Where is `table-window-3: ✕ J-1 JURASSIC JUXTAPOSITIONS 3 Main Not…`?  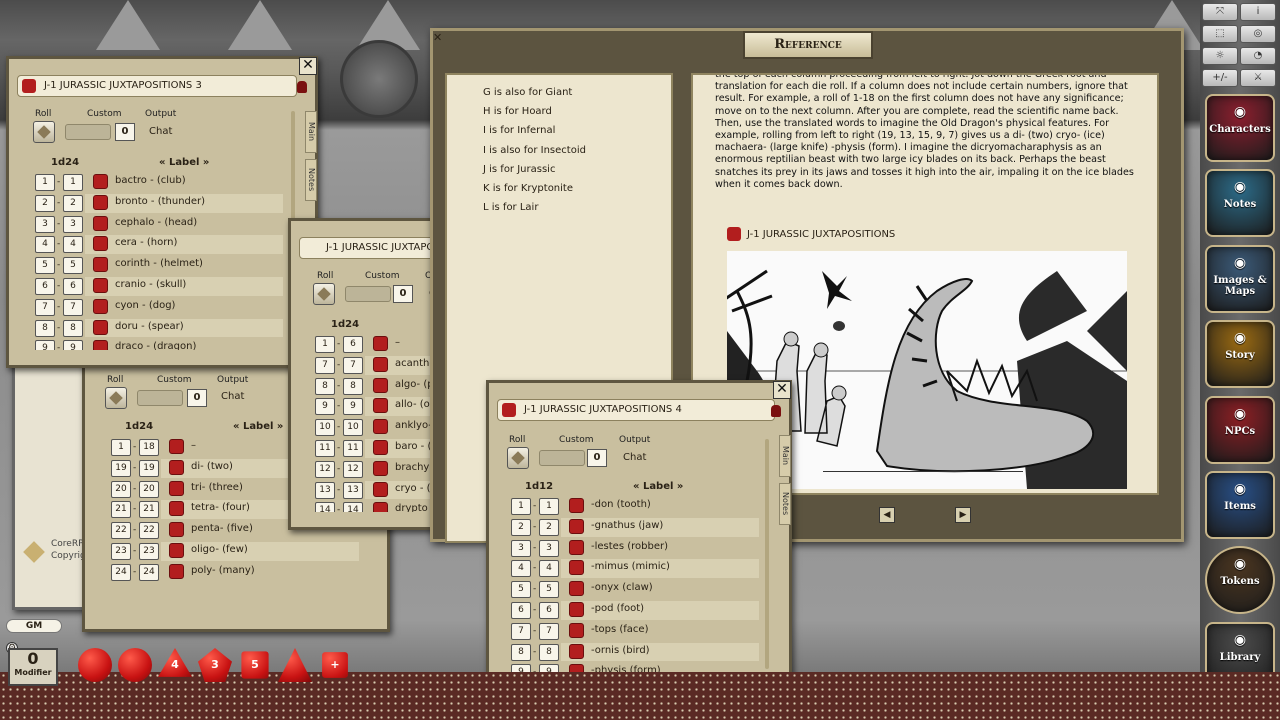
table-window-3: ✕ J-1 JURASSIC JUXTAPOSITIONS 3 Main Not… is located at coordinates (162, 212).